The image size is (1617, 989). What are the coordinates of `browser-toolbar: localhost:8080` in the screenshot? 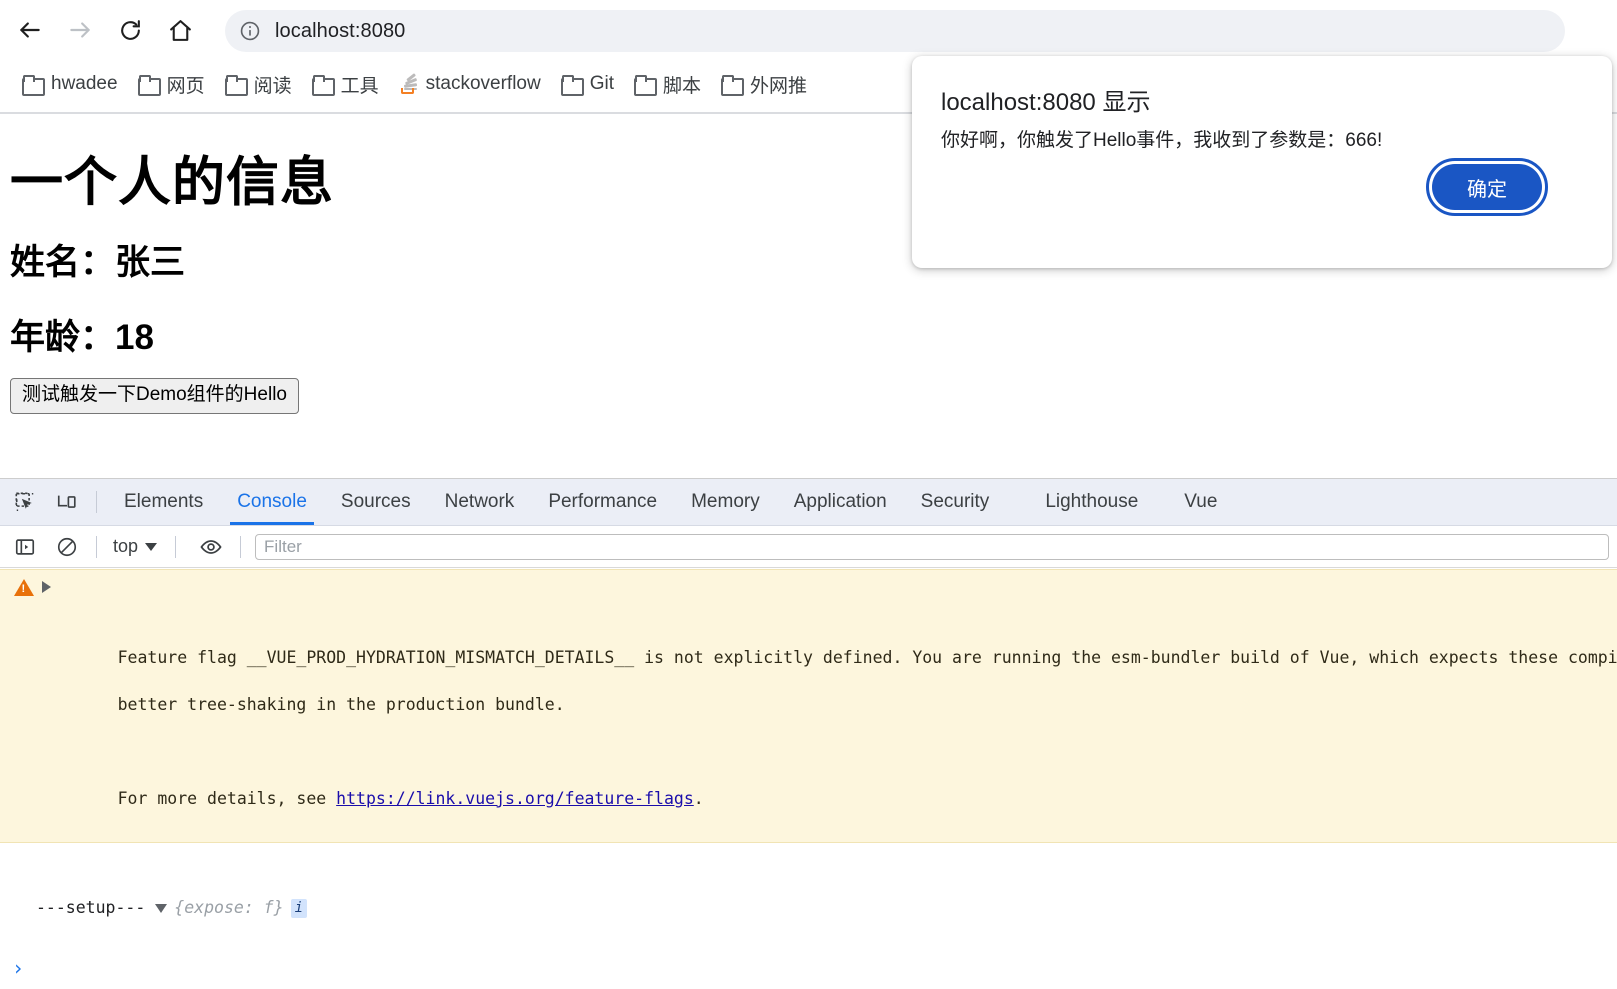 It's located at (808, 30).